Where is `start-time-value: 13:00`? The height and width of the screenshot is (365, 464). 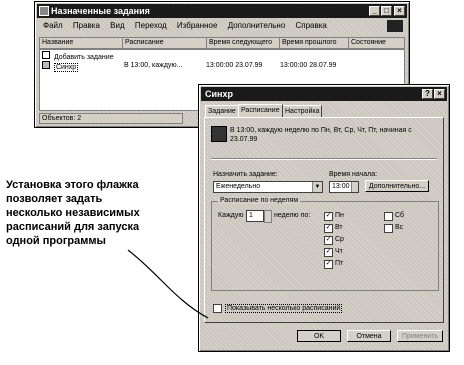 start-time-value: 13:00 is located at coordinates (341, 186).